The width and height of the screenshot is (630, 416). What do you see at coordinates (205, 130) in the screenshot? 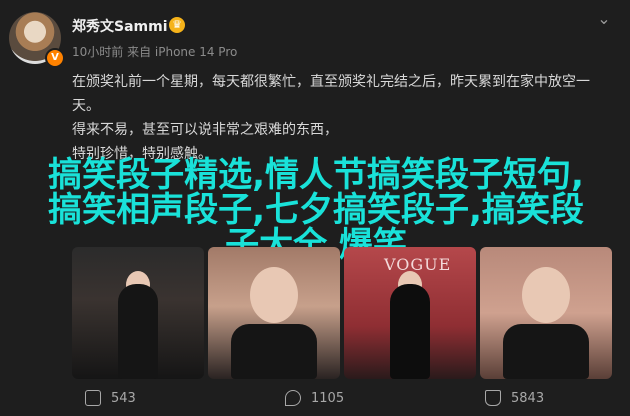
I see `post-line: 得来不易，甚至可以说非常之艰难的东西，` at bounding box center [205, 130].